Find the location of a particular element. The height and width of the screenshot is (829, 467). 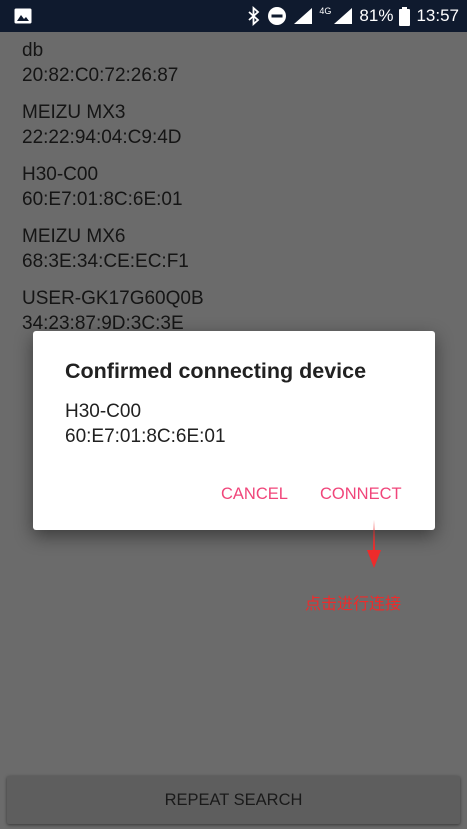

device-name: USER-GK17G60Q0B is located at coordinates (113, 298).